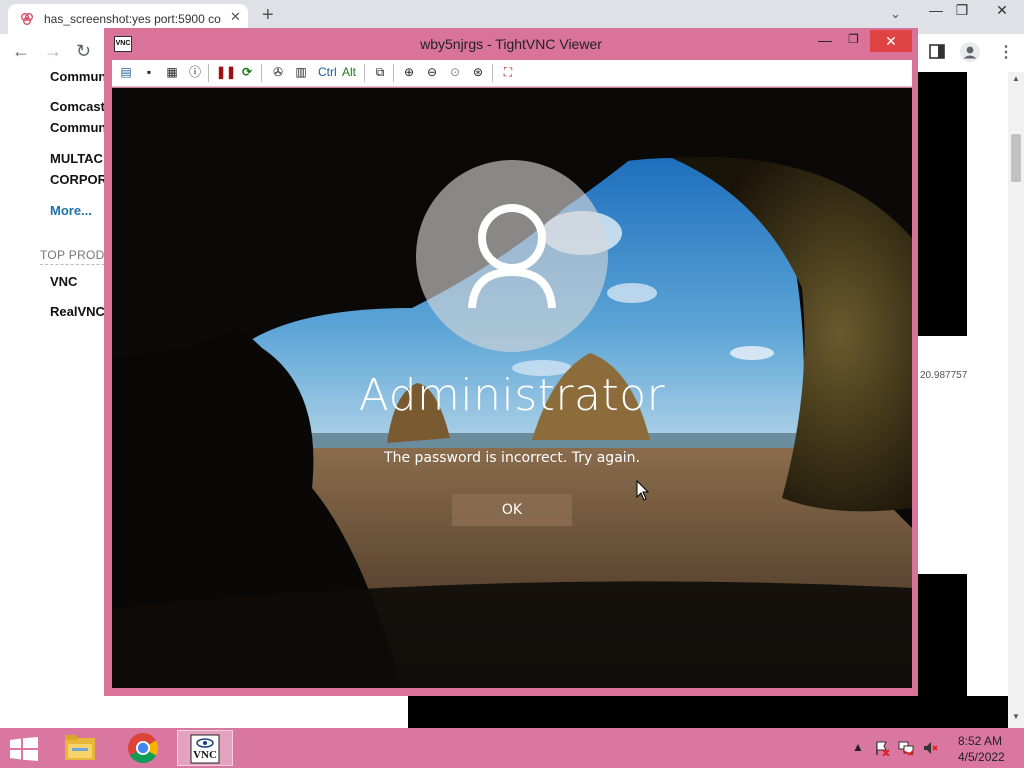 This screenshot has height=770, width=1024. I want to click on pause-icon: ❚❚, so click(226, 72).